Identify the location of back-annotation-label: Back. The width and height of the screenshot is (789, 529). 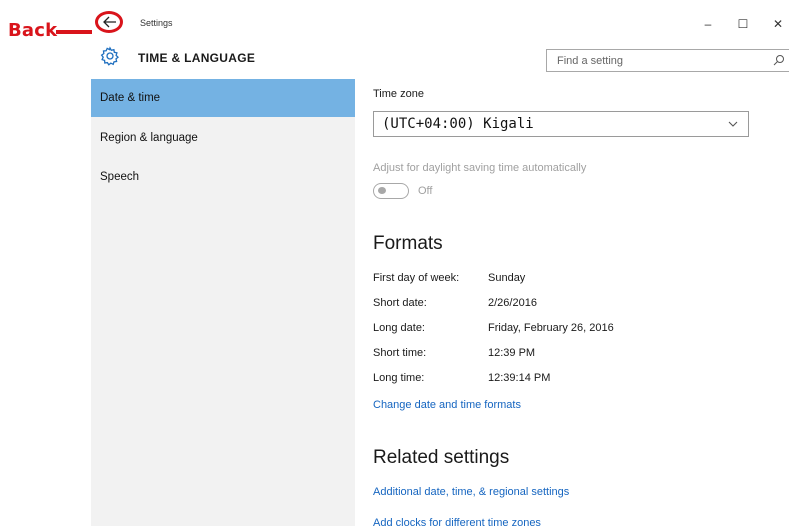
(33, 30).